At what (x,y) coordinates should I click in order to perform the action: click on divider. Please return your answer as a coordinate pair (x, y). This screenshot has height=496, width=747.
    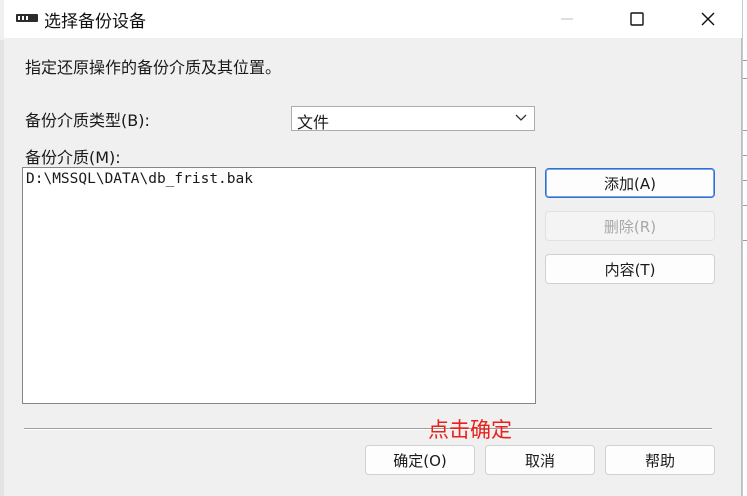
    Looking at the image, I should click on (368, 429).